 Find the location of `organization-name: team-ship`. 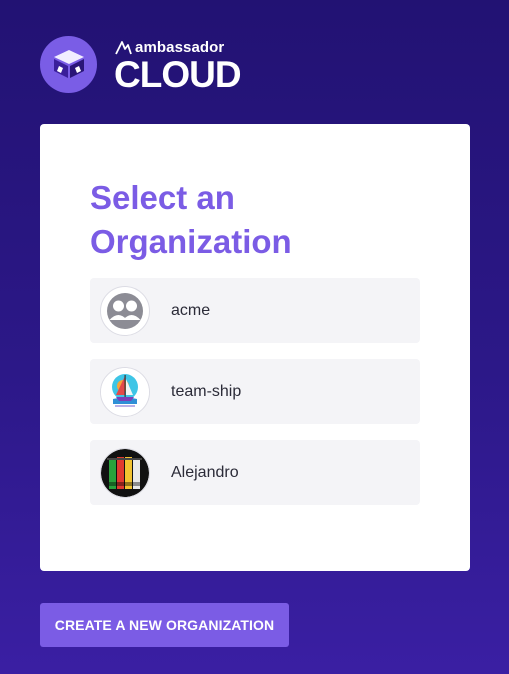

organization-name: team-ship is located at coordinates (206, 391).